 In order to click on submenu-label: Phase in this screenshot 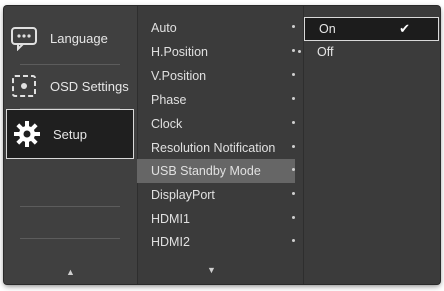, I will do `click(169, 100)`.